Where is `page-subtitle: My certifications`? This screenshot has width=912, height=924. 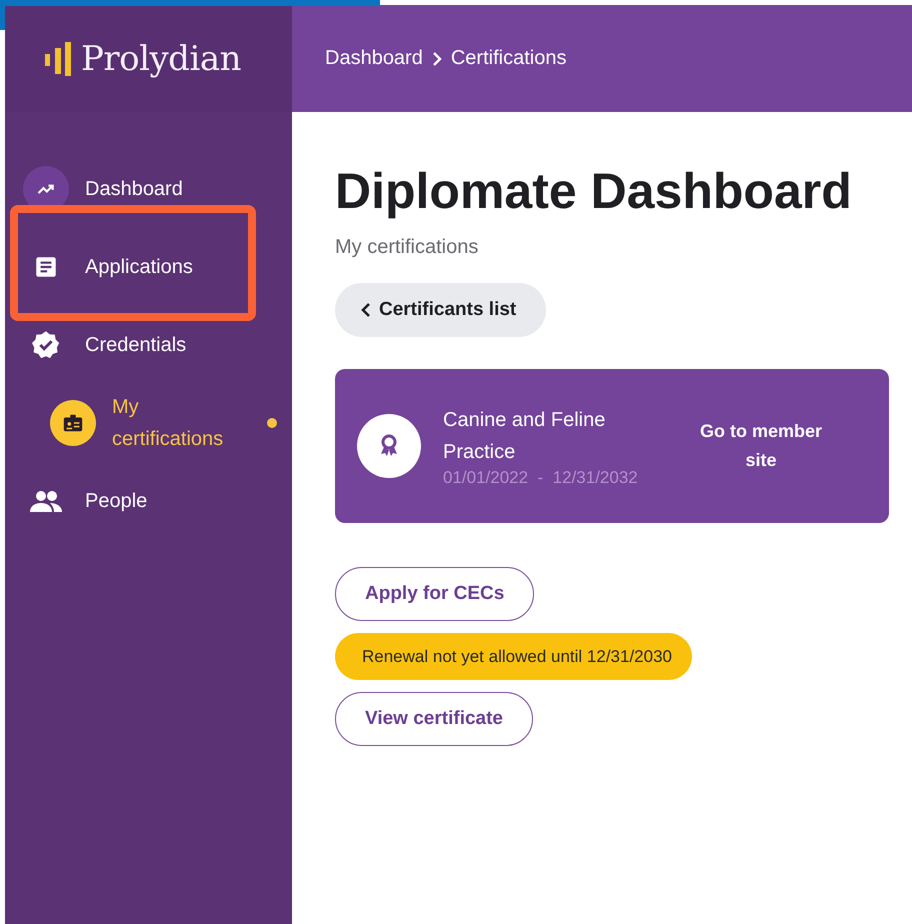
page-subtitle: My certifications is located at coordinates (406, 247).